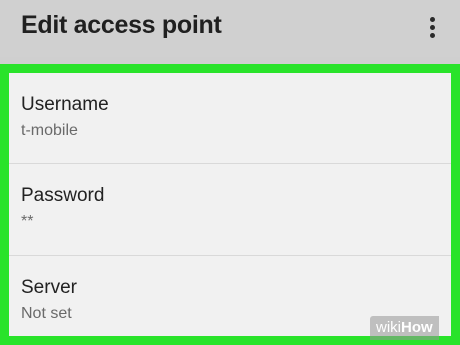 The width and height of the screenshot is (460, 345). What do you see at coordinates (49, 130) in the screenshot?
I see `setting-value: t-mobile` at bounding box center [49, 130].